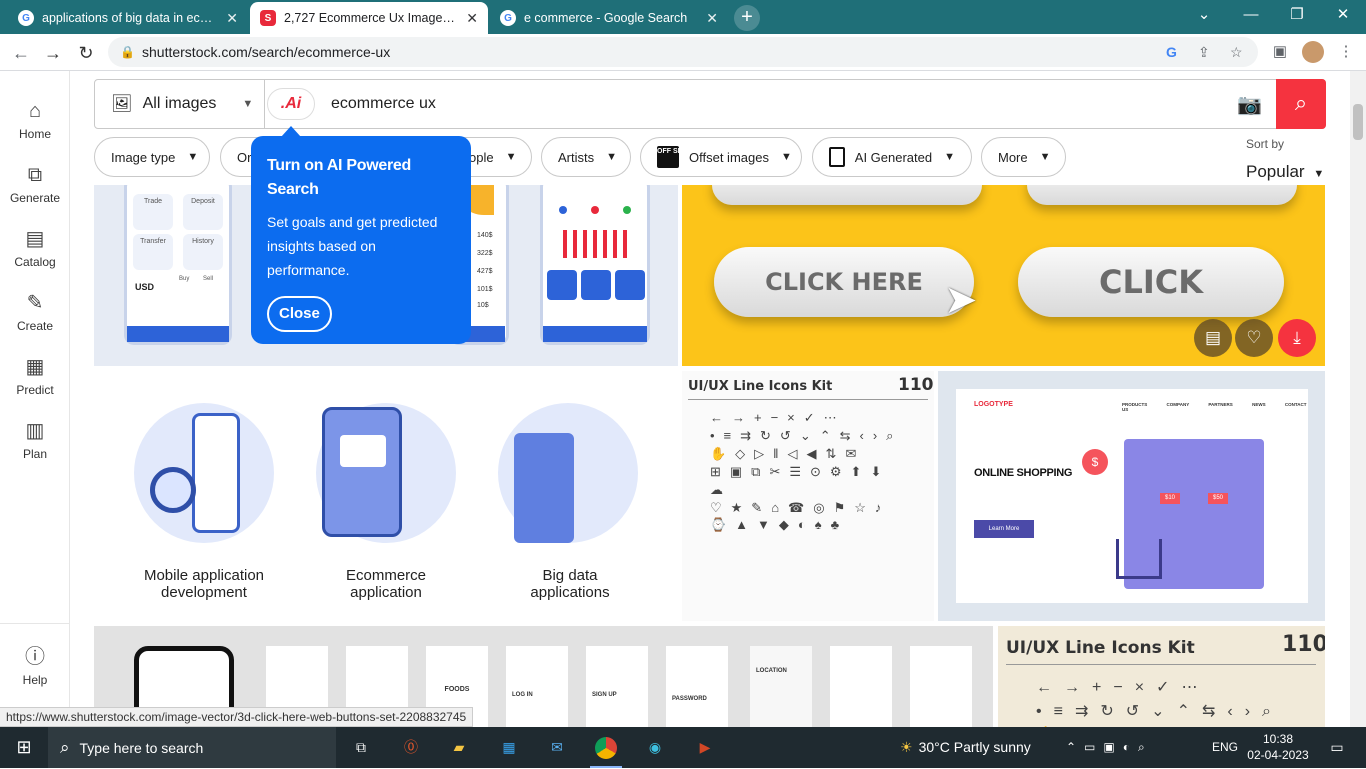 The width and height of the screenshot is (1366, 769). What do you see at coordinates (35, 198) in the screenshot?
I see `sidebar-item-label: Generate` at bounding box center [35, 198].